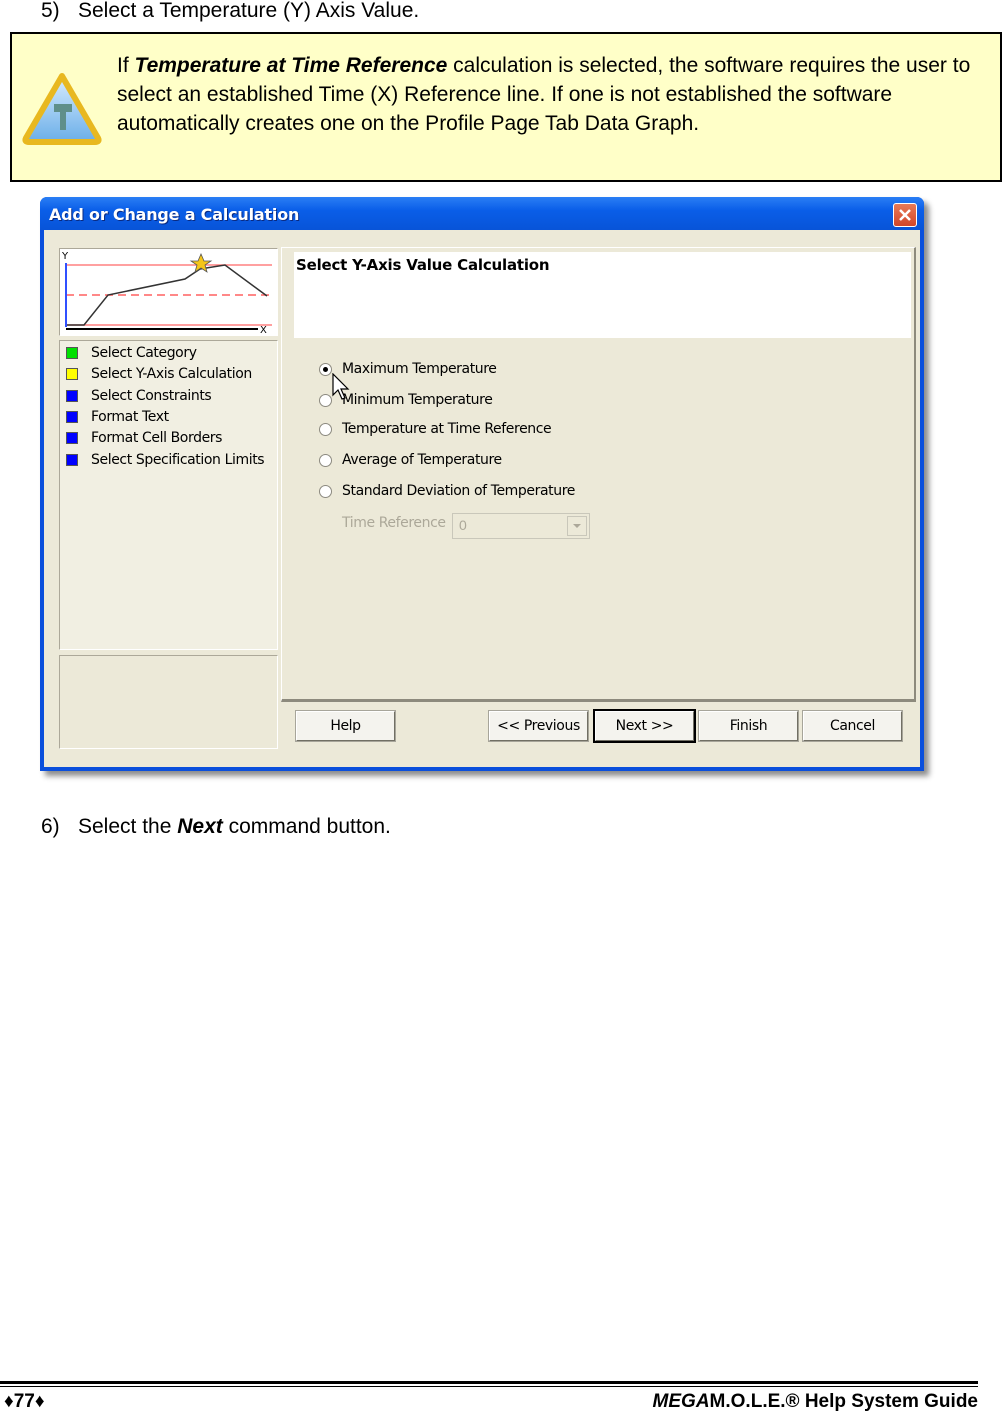 The width and height of the screenshot is (1002, 1413). What do you see at coordinates (521, 526) in the screenshot?
I see `time-reference-select: 0` at bounding box center [521, 526].